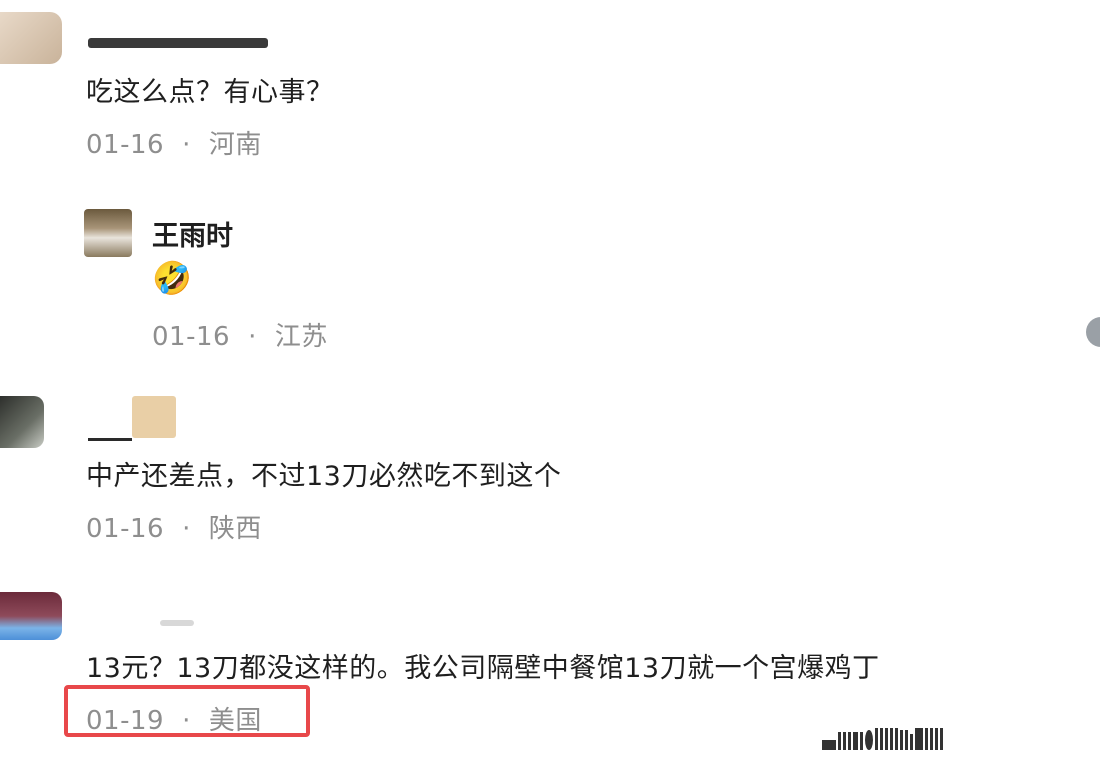 This screenshot has width=1100, height=778. What do you see at coordinates (191, 337) in the screenshot?
I see `reply-date: 01-16` at bounding box center [191, 337].